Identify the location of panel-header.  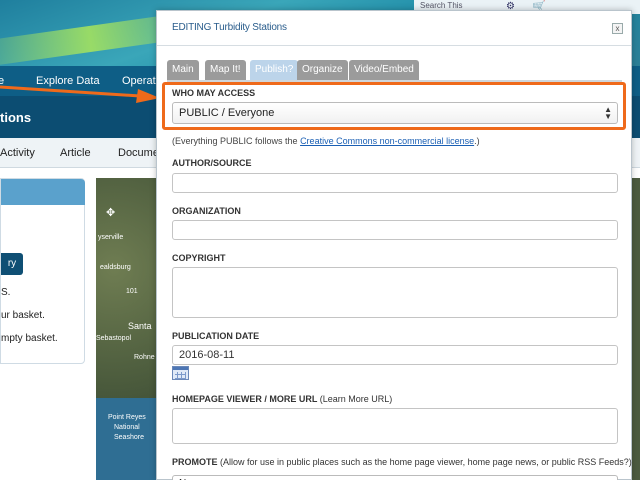
(43, 192).